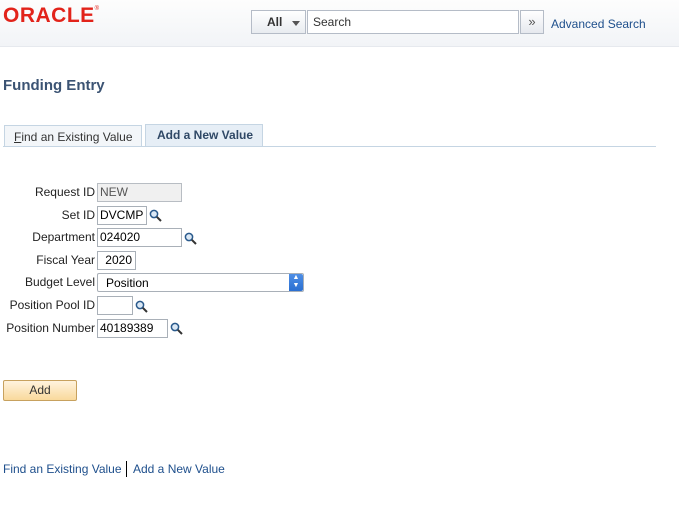  What do you see at coordinates (329, 146) in the screenshot?
I see `tab-divider` at bounding box center [329, 146].